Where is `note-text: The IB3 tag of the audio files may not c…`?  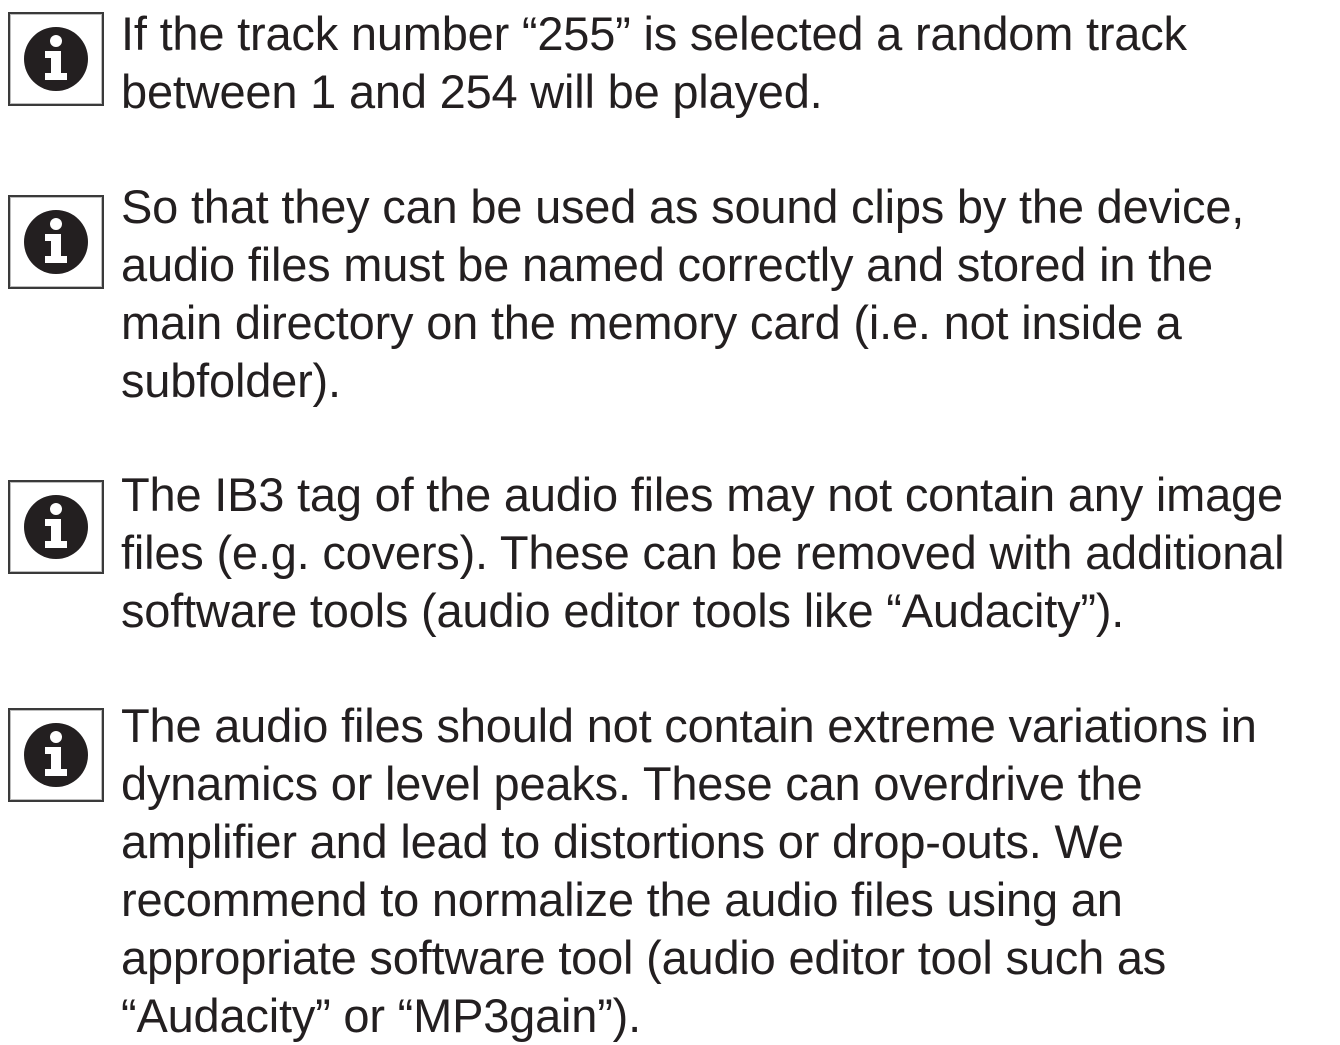 note-text: The IB3 tag of the audio files may not c… is located at coordinates (703, 552).